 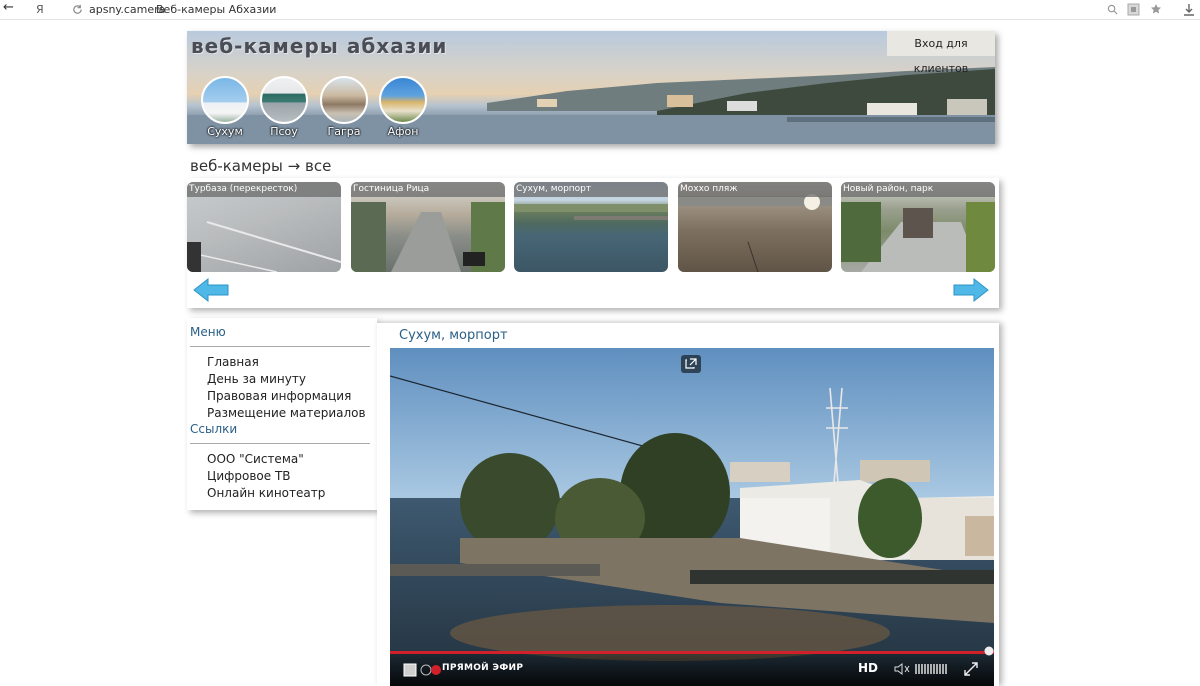 What do you see at coordinates (225, 131) in the screenshot?
I see `city-label: Сухум` at bounding box center [225, 131].